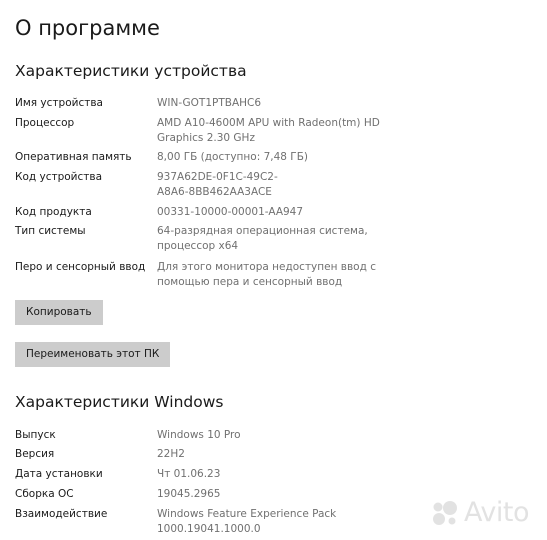  Describe the element at coordinates (59, 312) in the screenshot. I see `copy-button: Копировать` at that location.